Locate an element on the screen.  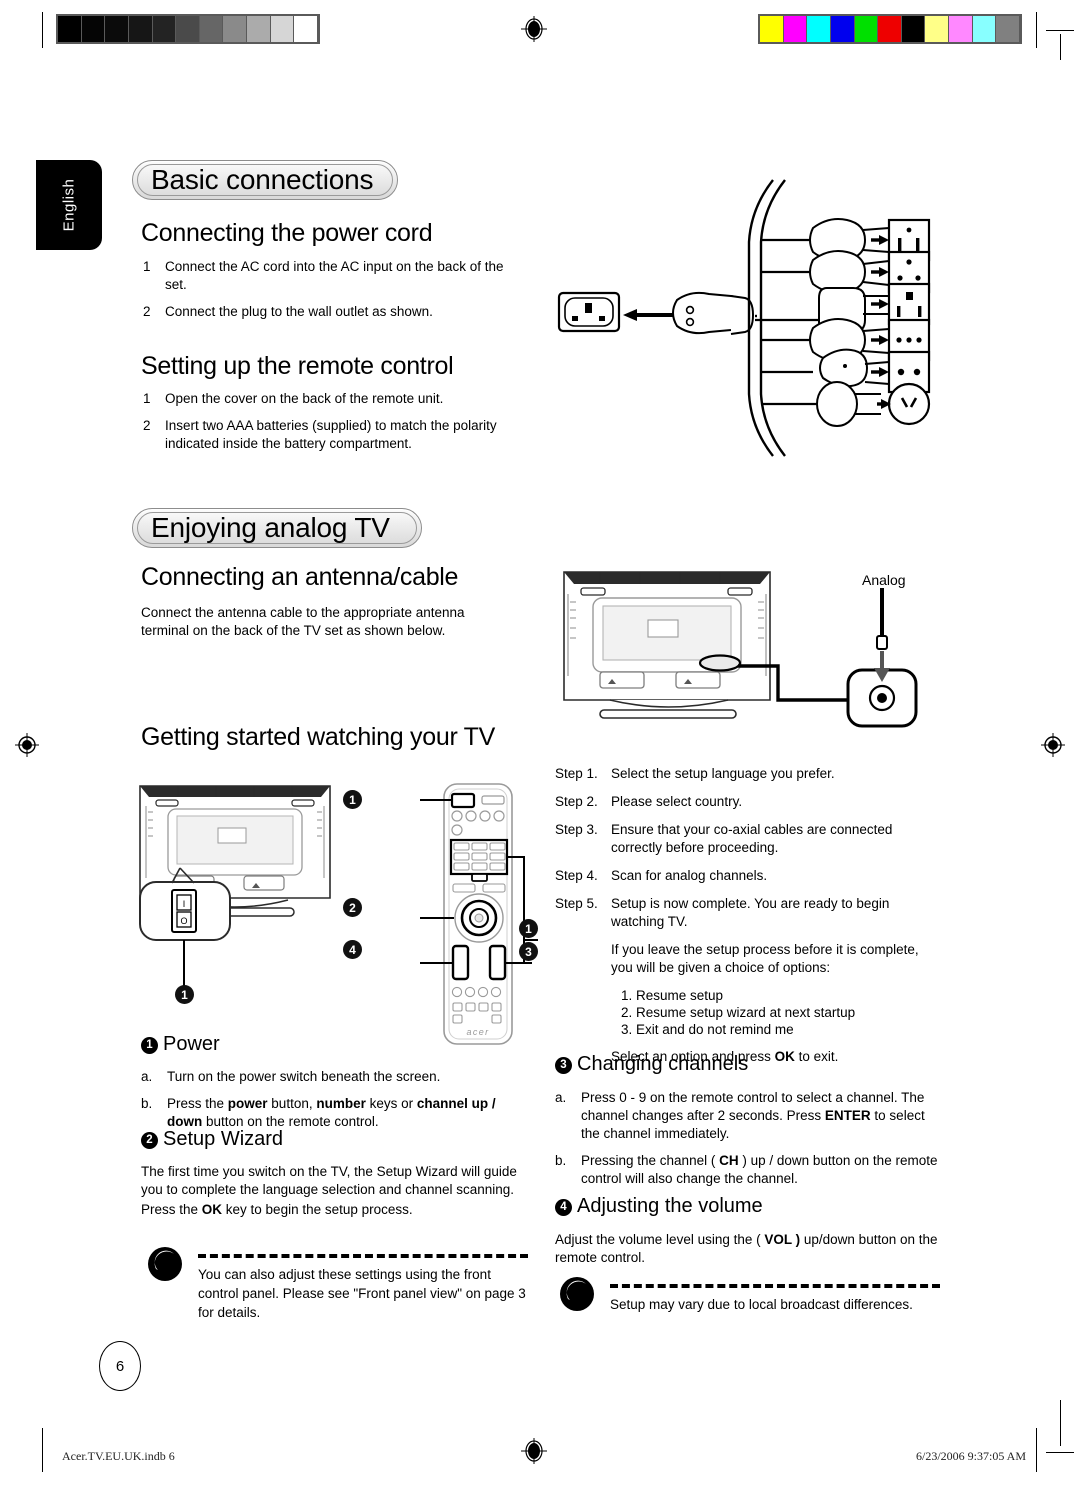
registration-mark-right is located at coordinates (1053, 745).